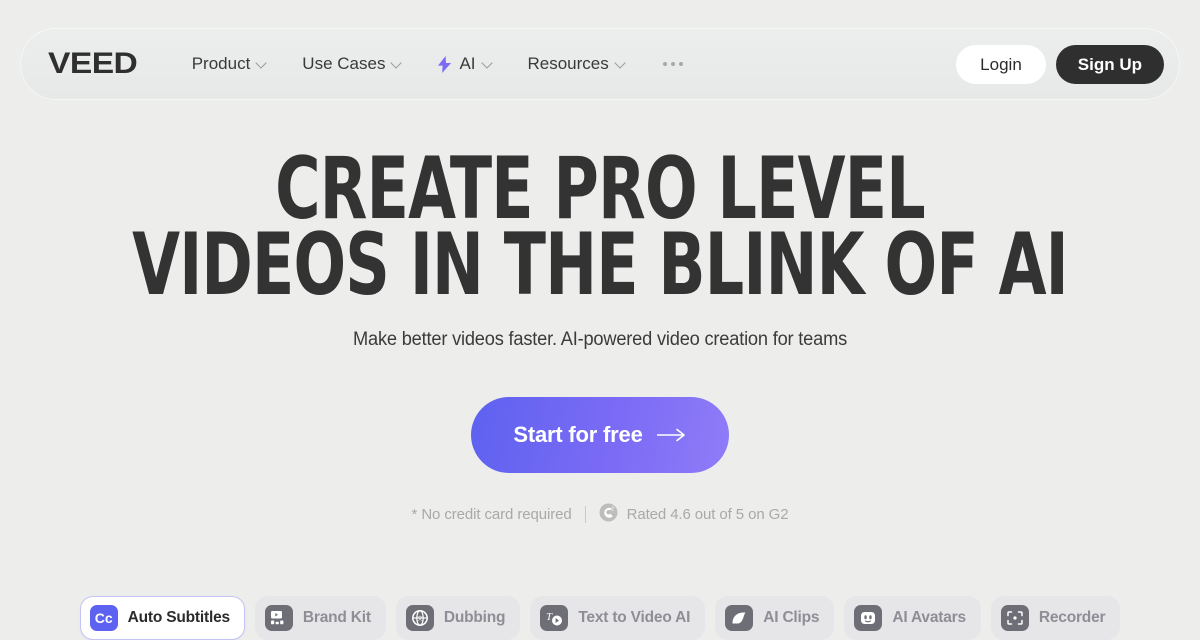 The image size is (1200, 640). I want to click on g2-rating-text: Rated 4.6 out of 5 on G2, so click(707, 515).